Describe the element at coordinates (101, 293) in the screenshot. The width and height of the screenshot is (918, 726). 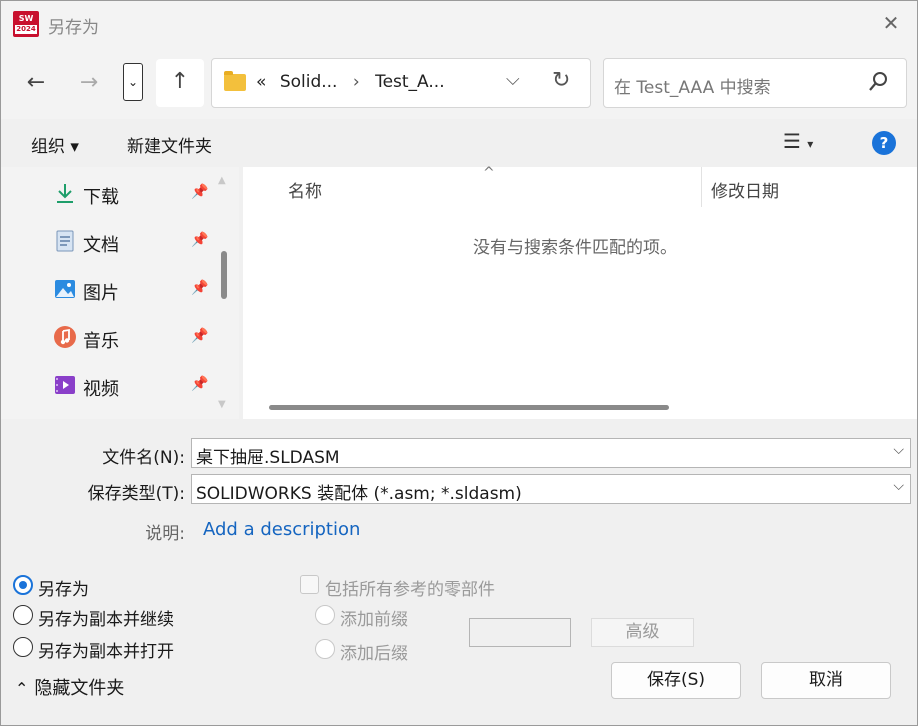
I see `sidebar-item-label: 图片` at that location.